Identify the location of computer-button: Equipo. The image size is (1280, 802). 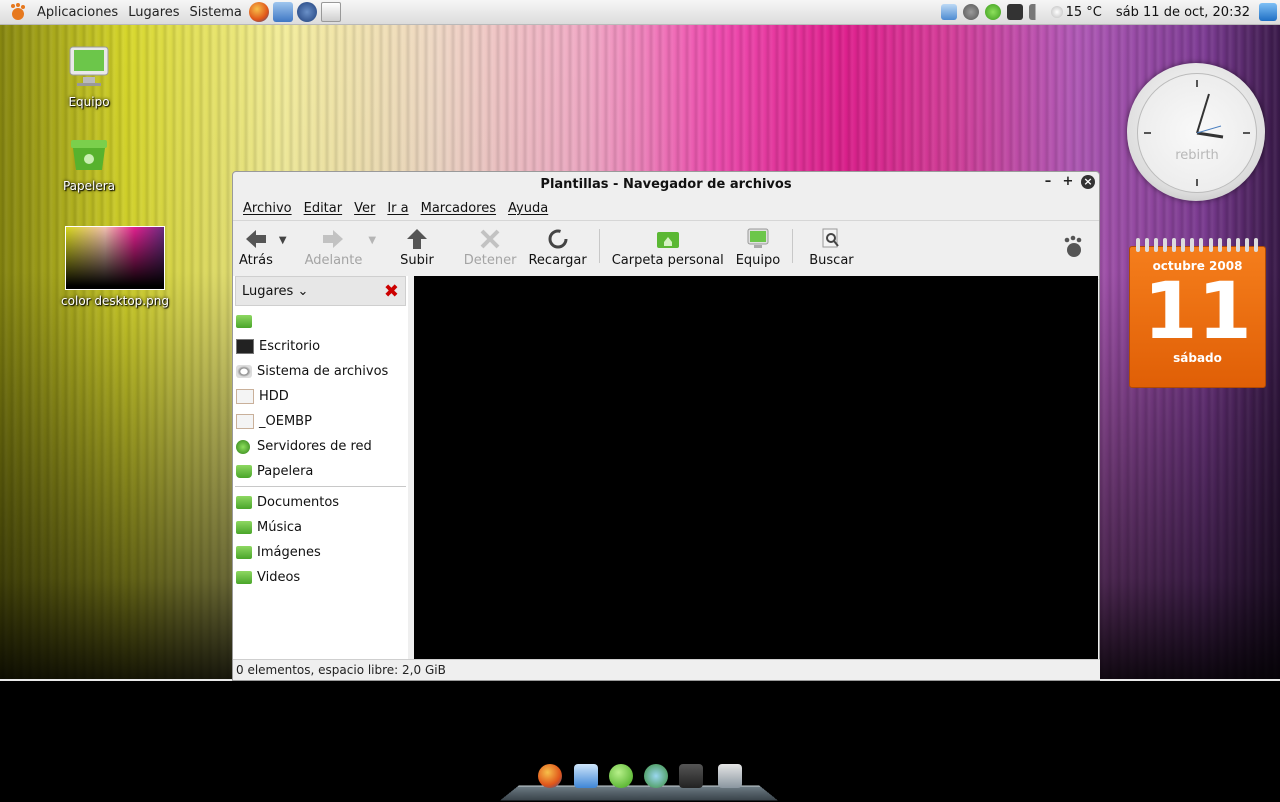
(758, 246).